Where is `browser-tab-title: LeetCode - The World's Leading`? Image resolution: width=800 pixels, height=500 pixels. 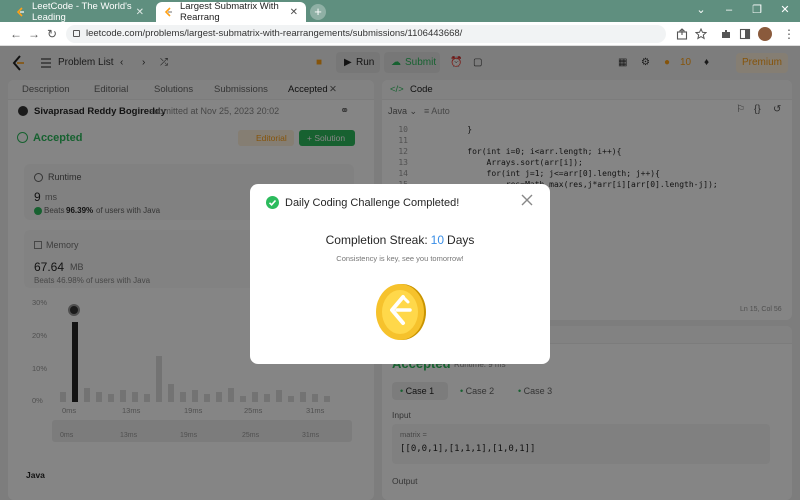 browser-tab-title: LeetCode - The World's Leading is located at coordinates (82, 12).